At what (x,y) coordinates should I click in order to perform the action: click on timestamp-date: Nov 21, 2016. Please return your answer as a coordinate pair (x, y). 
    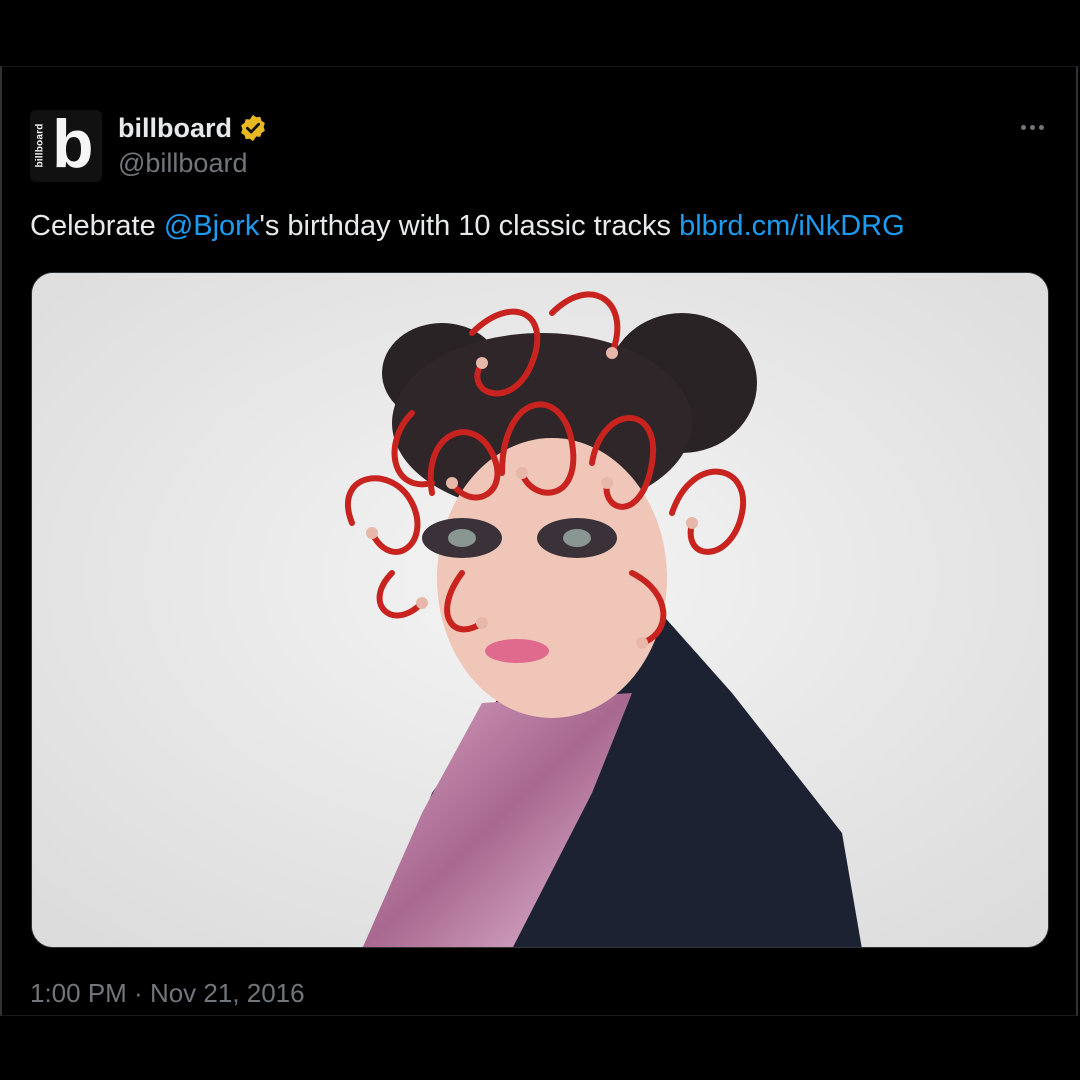
    Looking at the image, I should click on (227, 993).